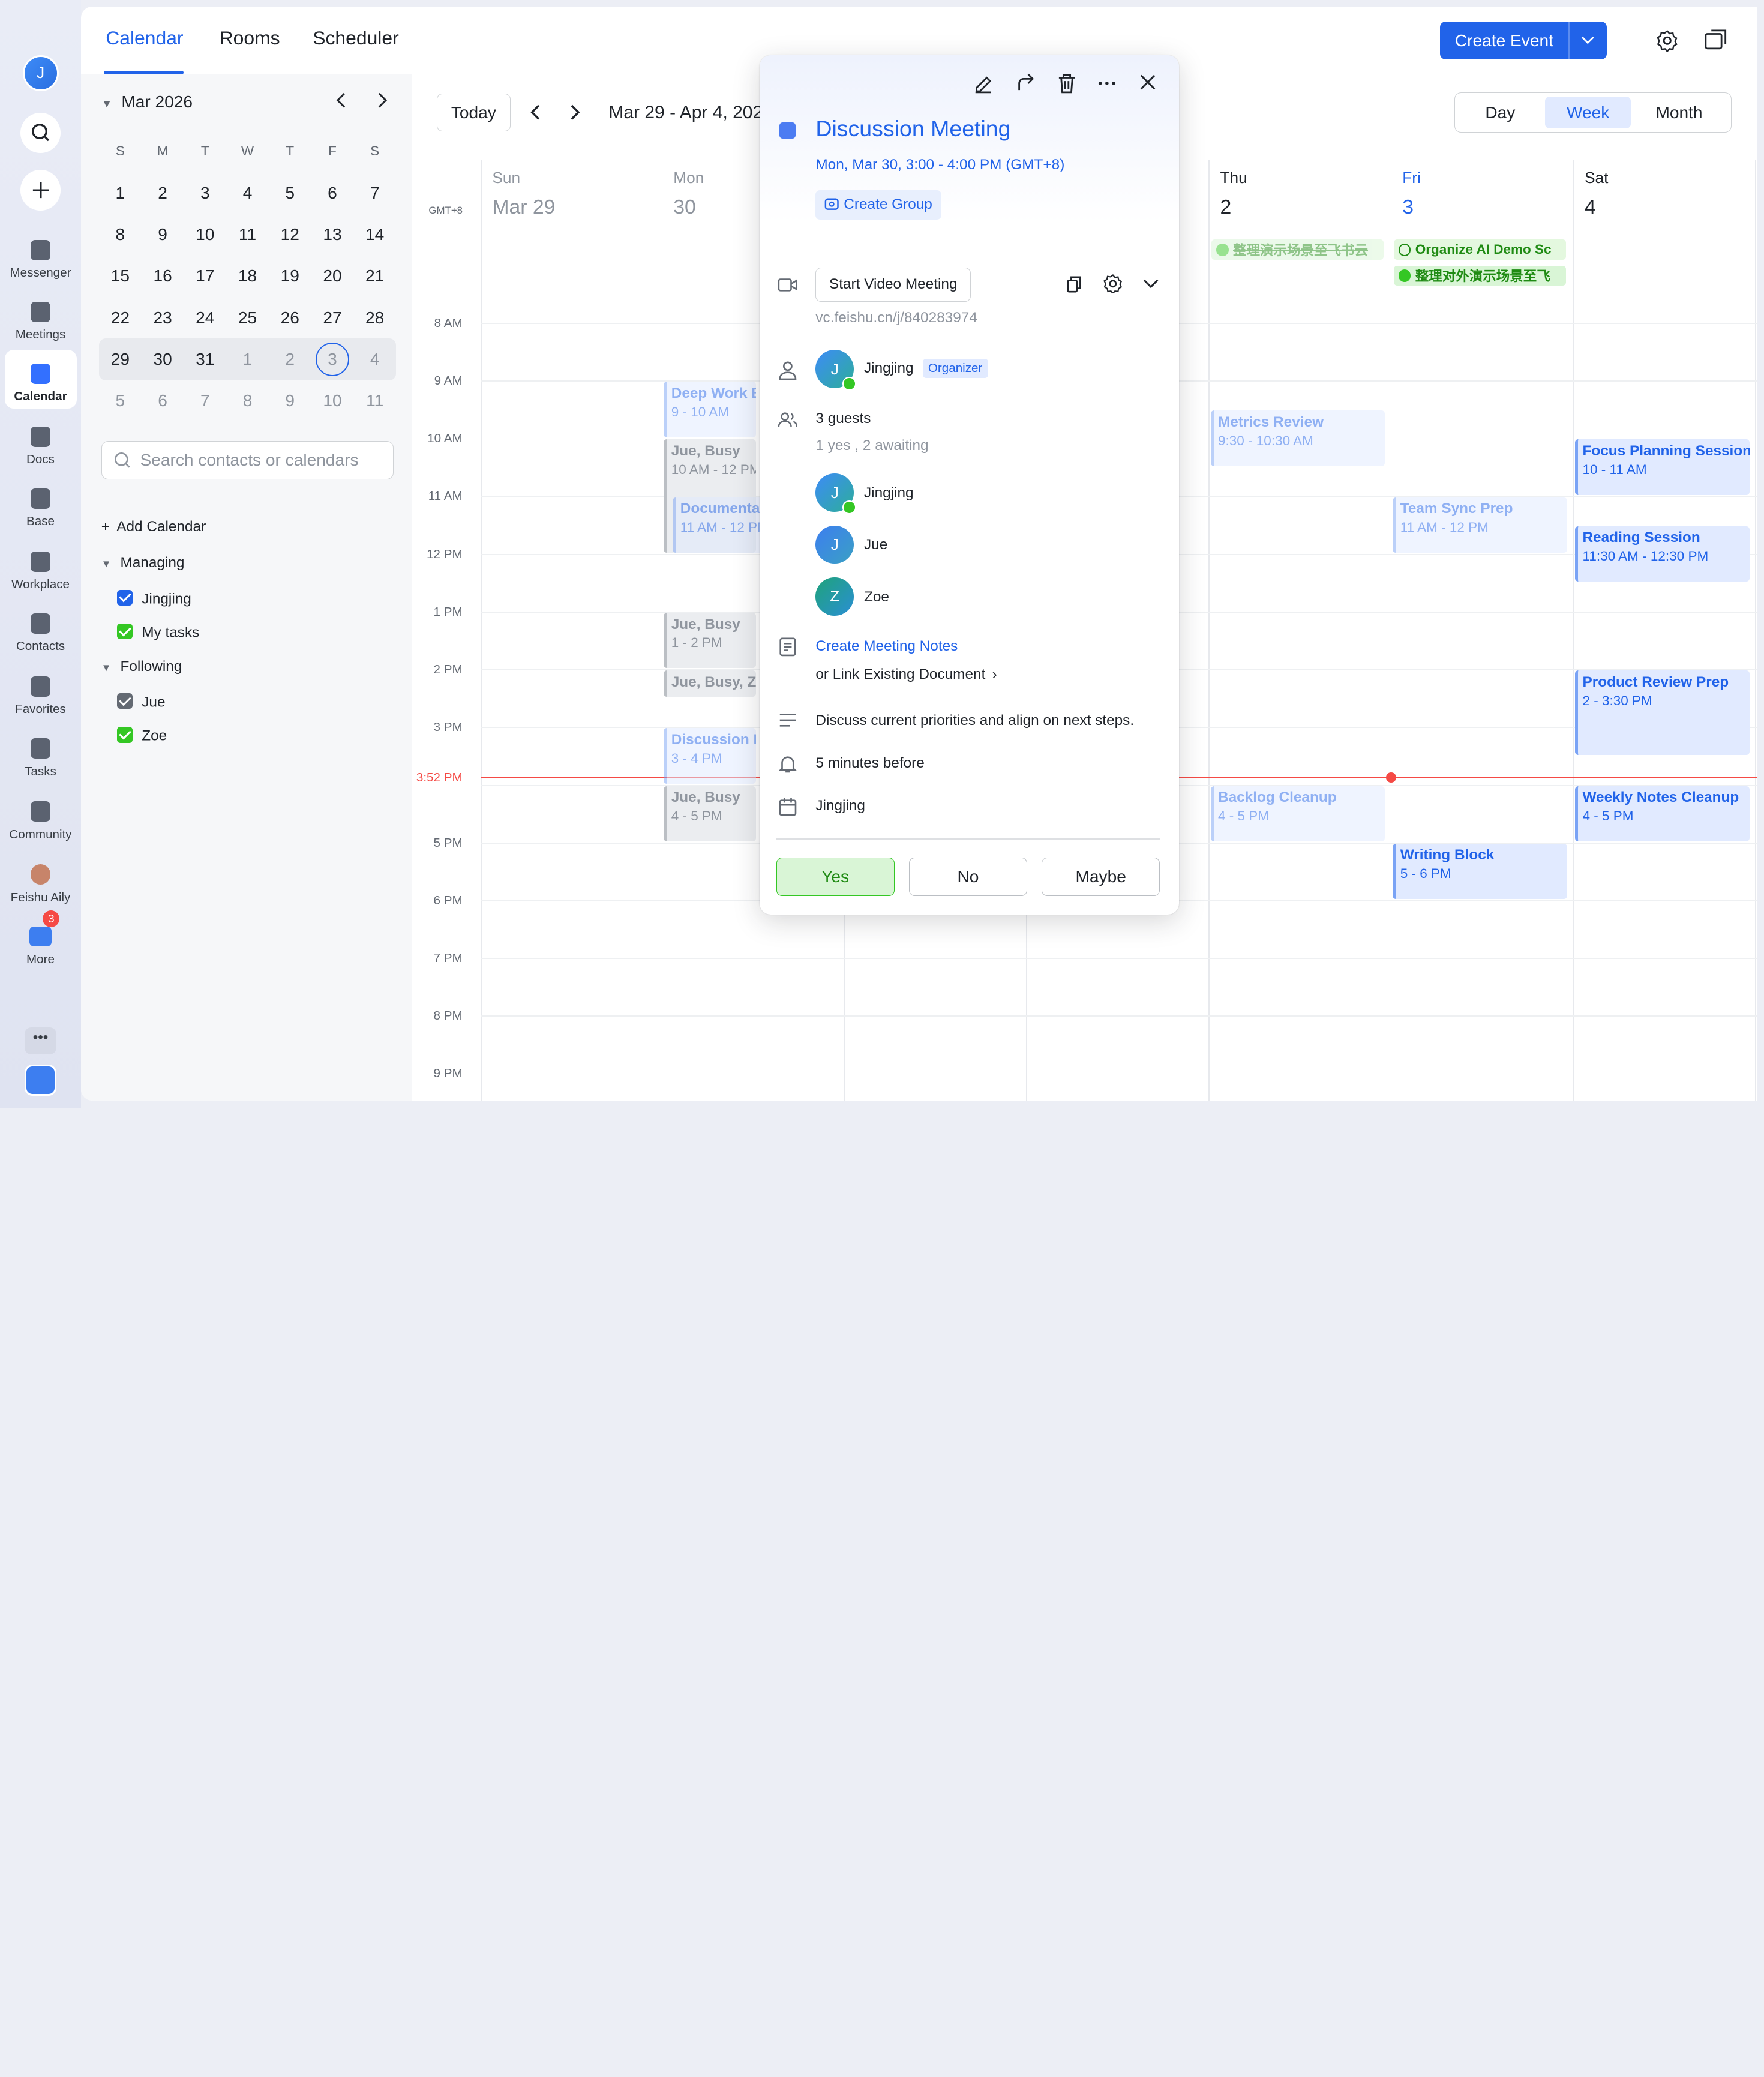  Describe the element at coordinates (1662, 712) in the screenshot. I see `calendar-event: Product Review Prep 2 - 3:30 PM` at that location.